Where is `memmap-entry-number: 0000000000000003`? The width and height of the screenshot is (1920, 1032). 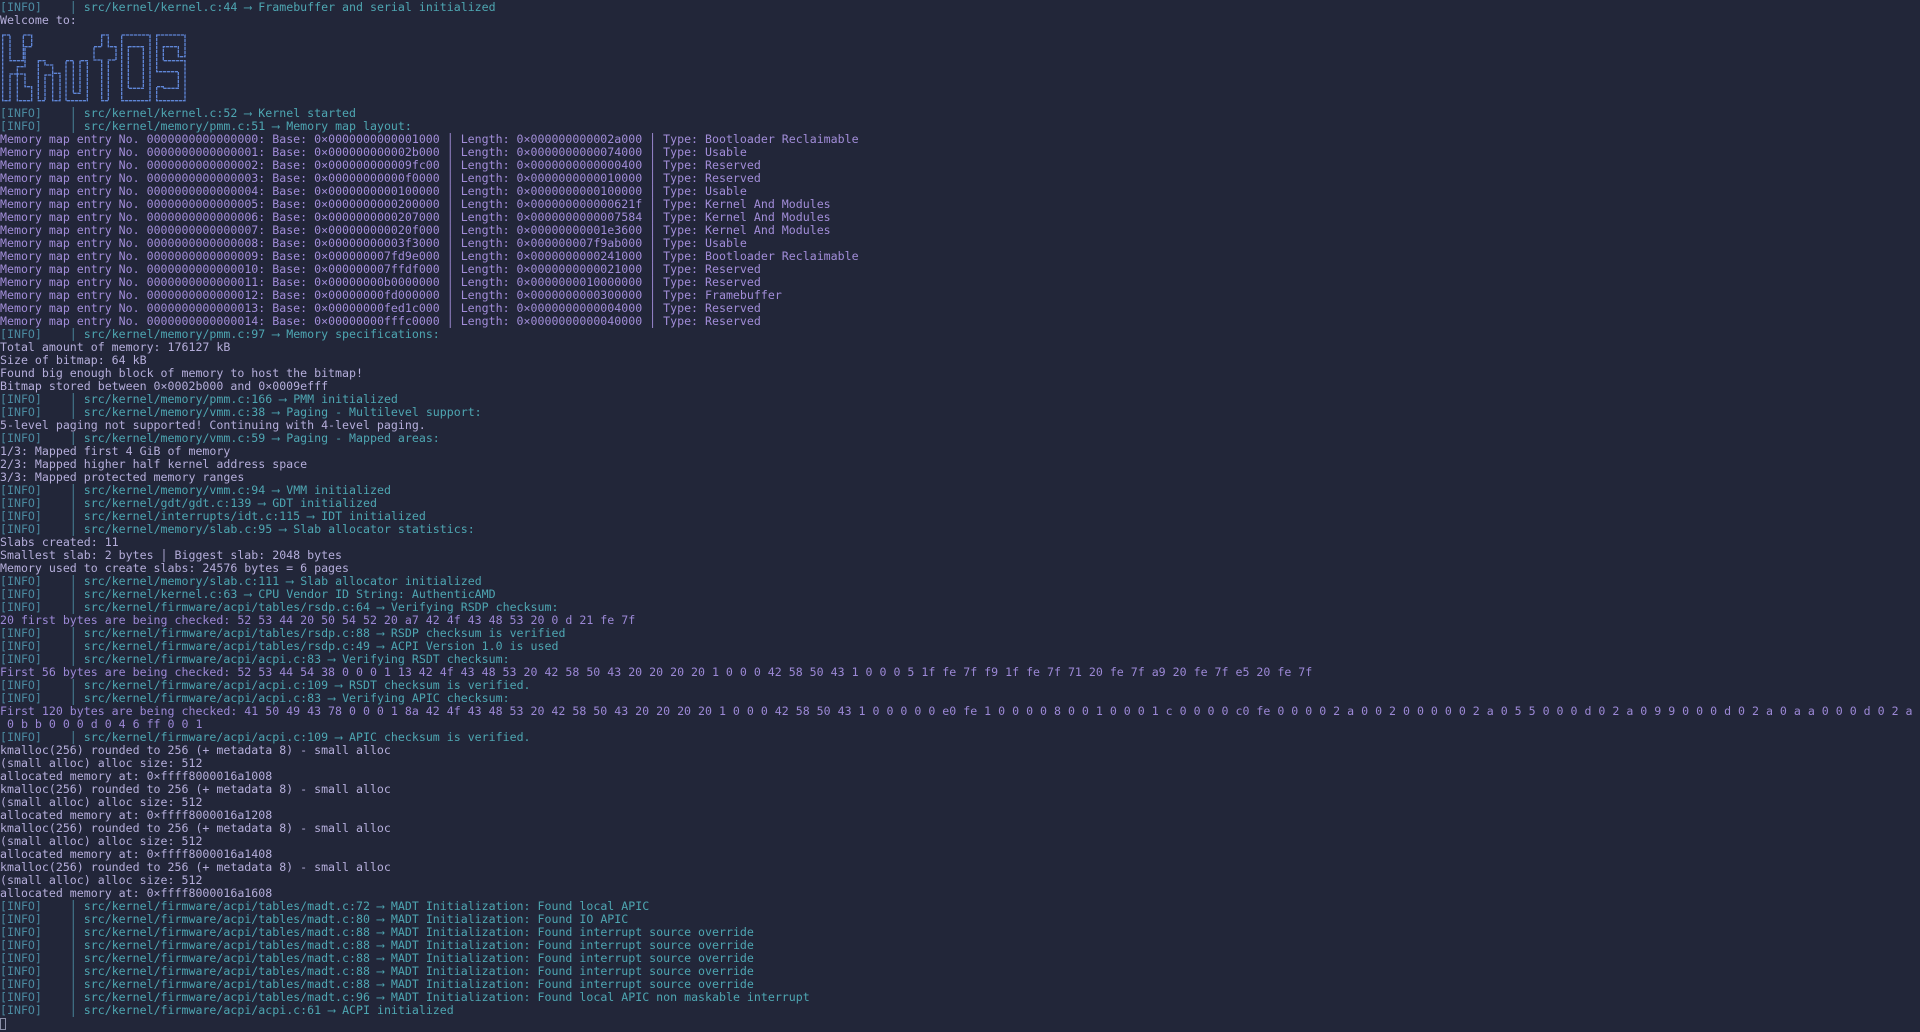 memmap-entry-number: 0000000000000003 is located at coordinates (202, 178).